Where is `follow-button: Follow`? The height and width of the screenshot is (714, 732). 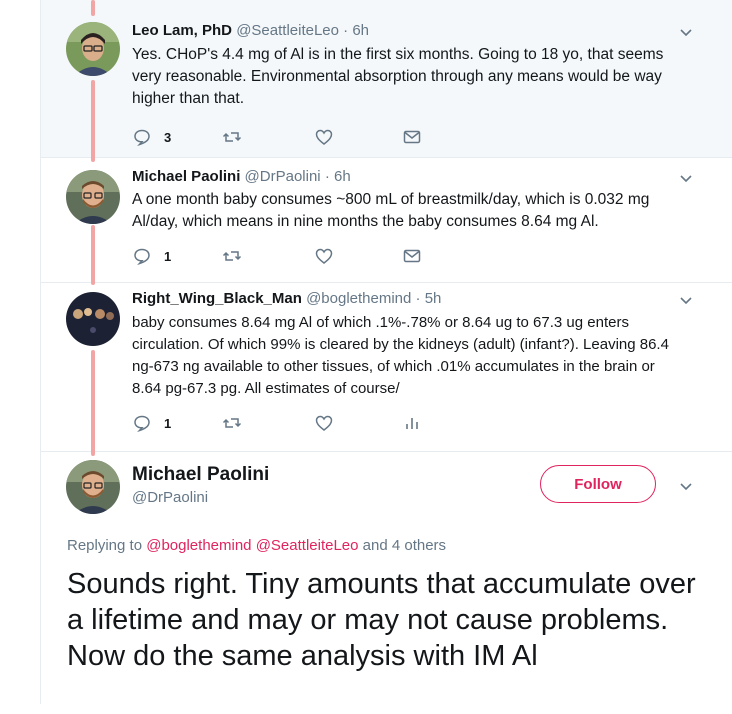
follow-button: Follow is located at coordinates (598, 484).